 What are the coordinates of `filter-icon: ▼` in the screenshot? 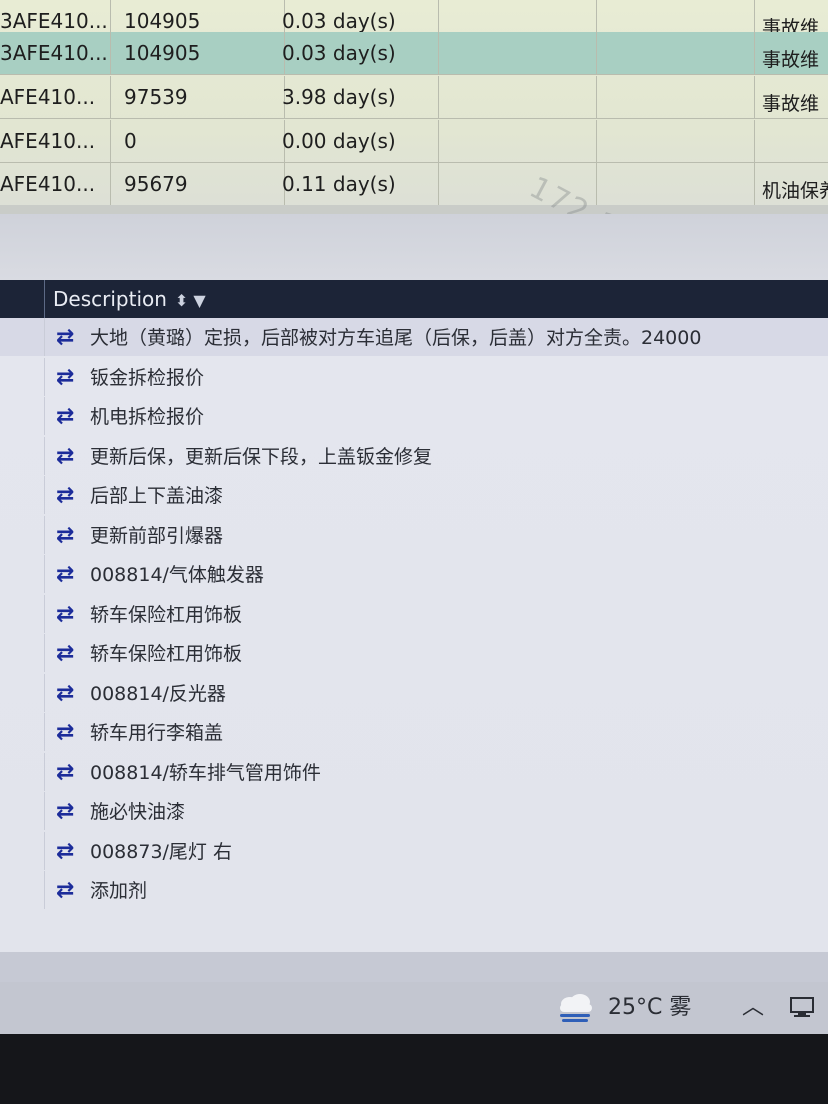 It's located at (199, 300).